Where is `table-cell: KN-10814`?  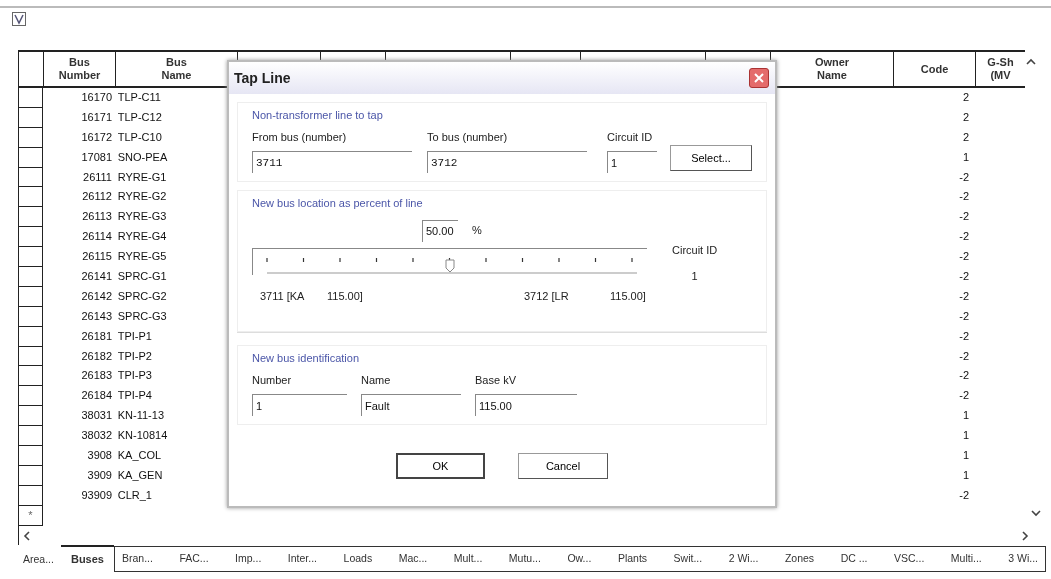
table-cell: KN-10814 is located at coordinates (142, 435).